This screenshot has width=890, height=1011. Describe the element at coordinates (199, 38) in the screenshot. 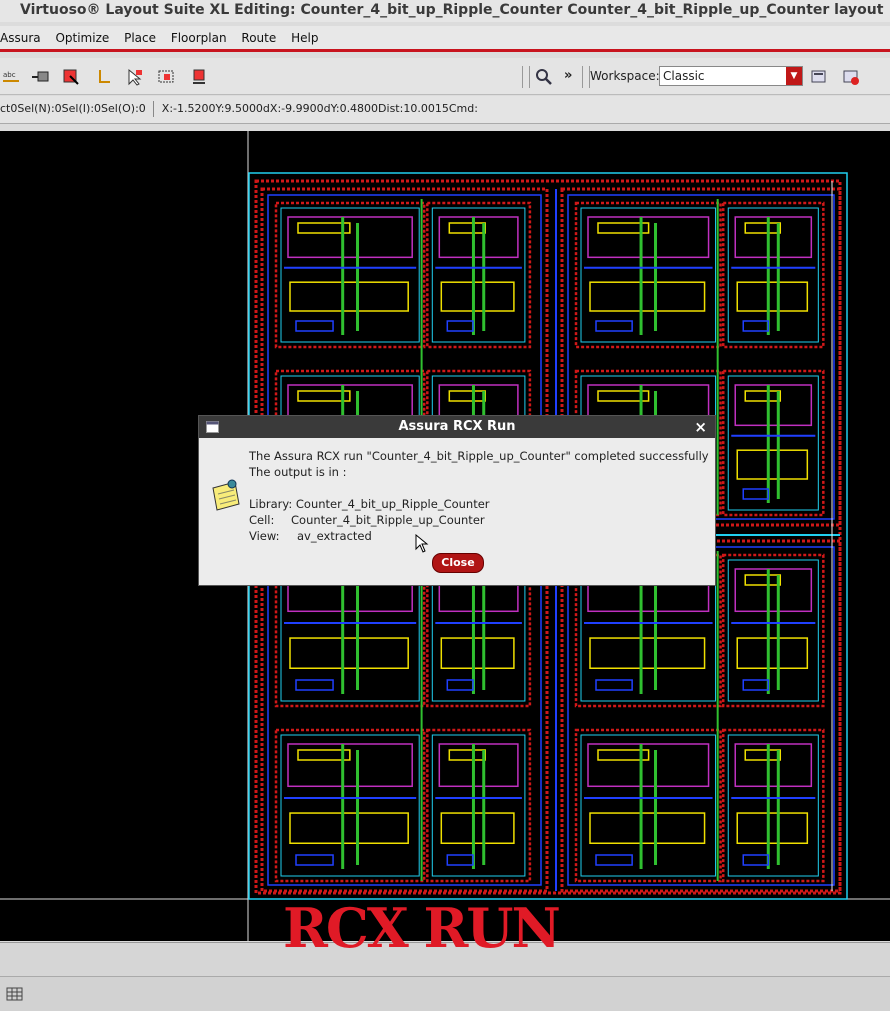

I see `menu-floorplan: Floorplan` at that location.